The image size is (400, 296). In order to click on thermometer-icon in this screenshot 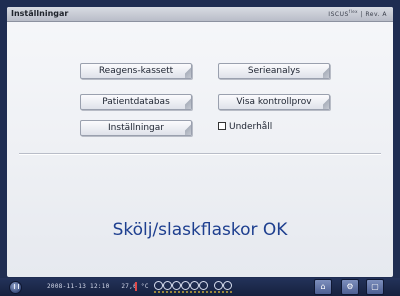, I will do `click(136, 286)`.